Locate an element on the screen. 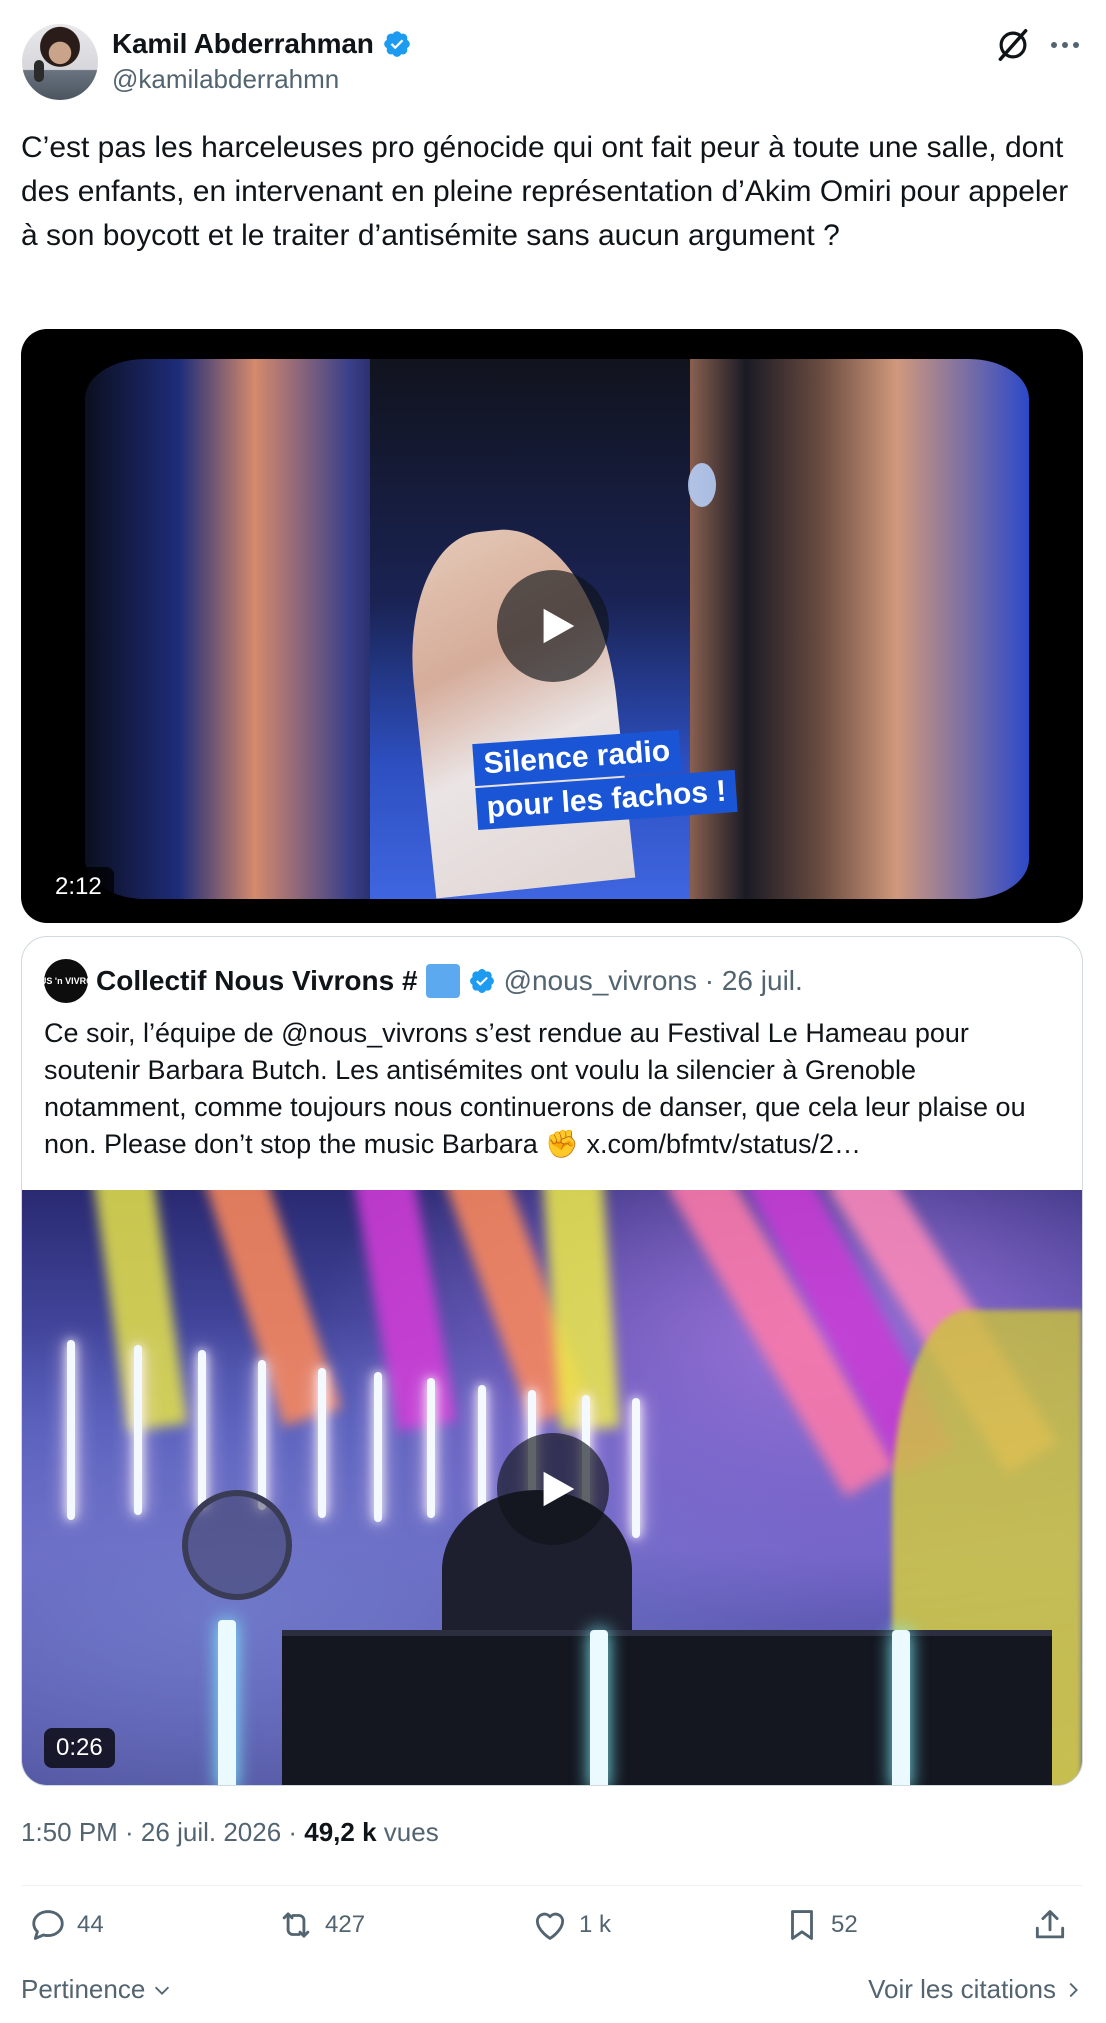  video-caption: Silence radio pour les fachos ! is located at coordinates (605, 779).